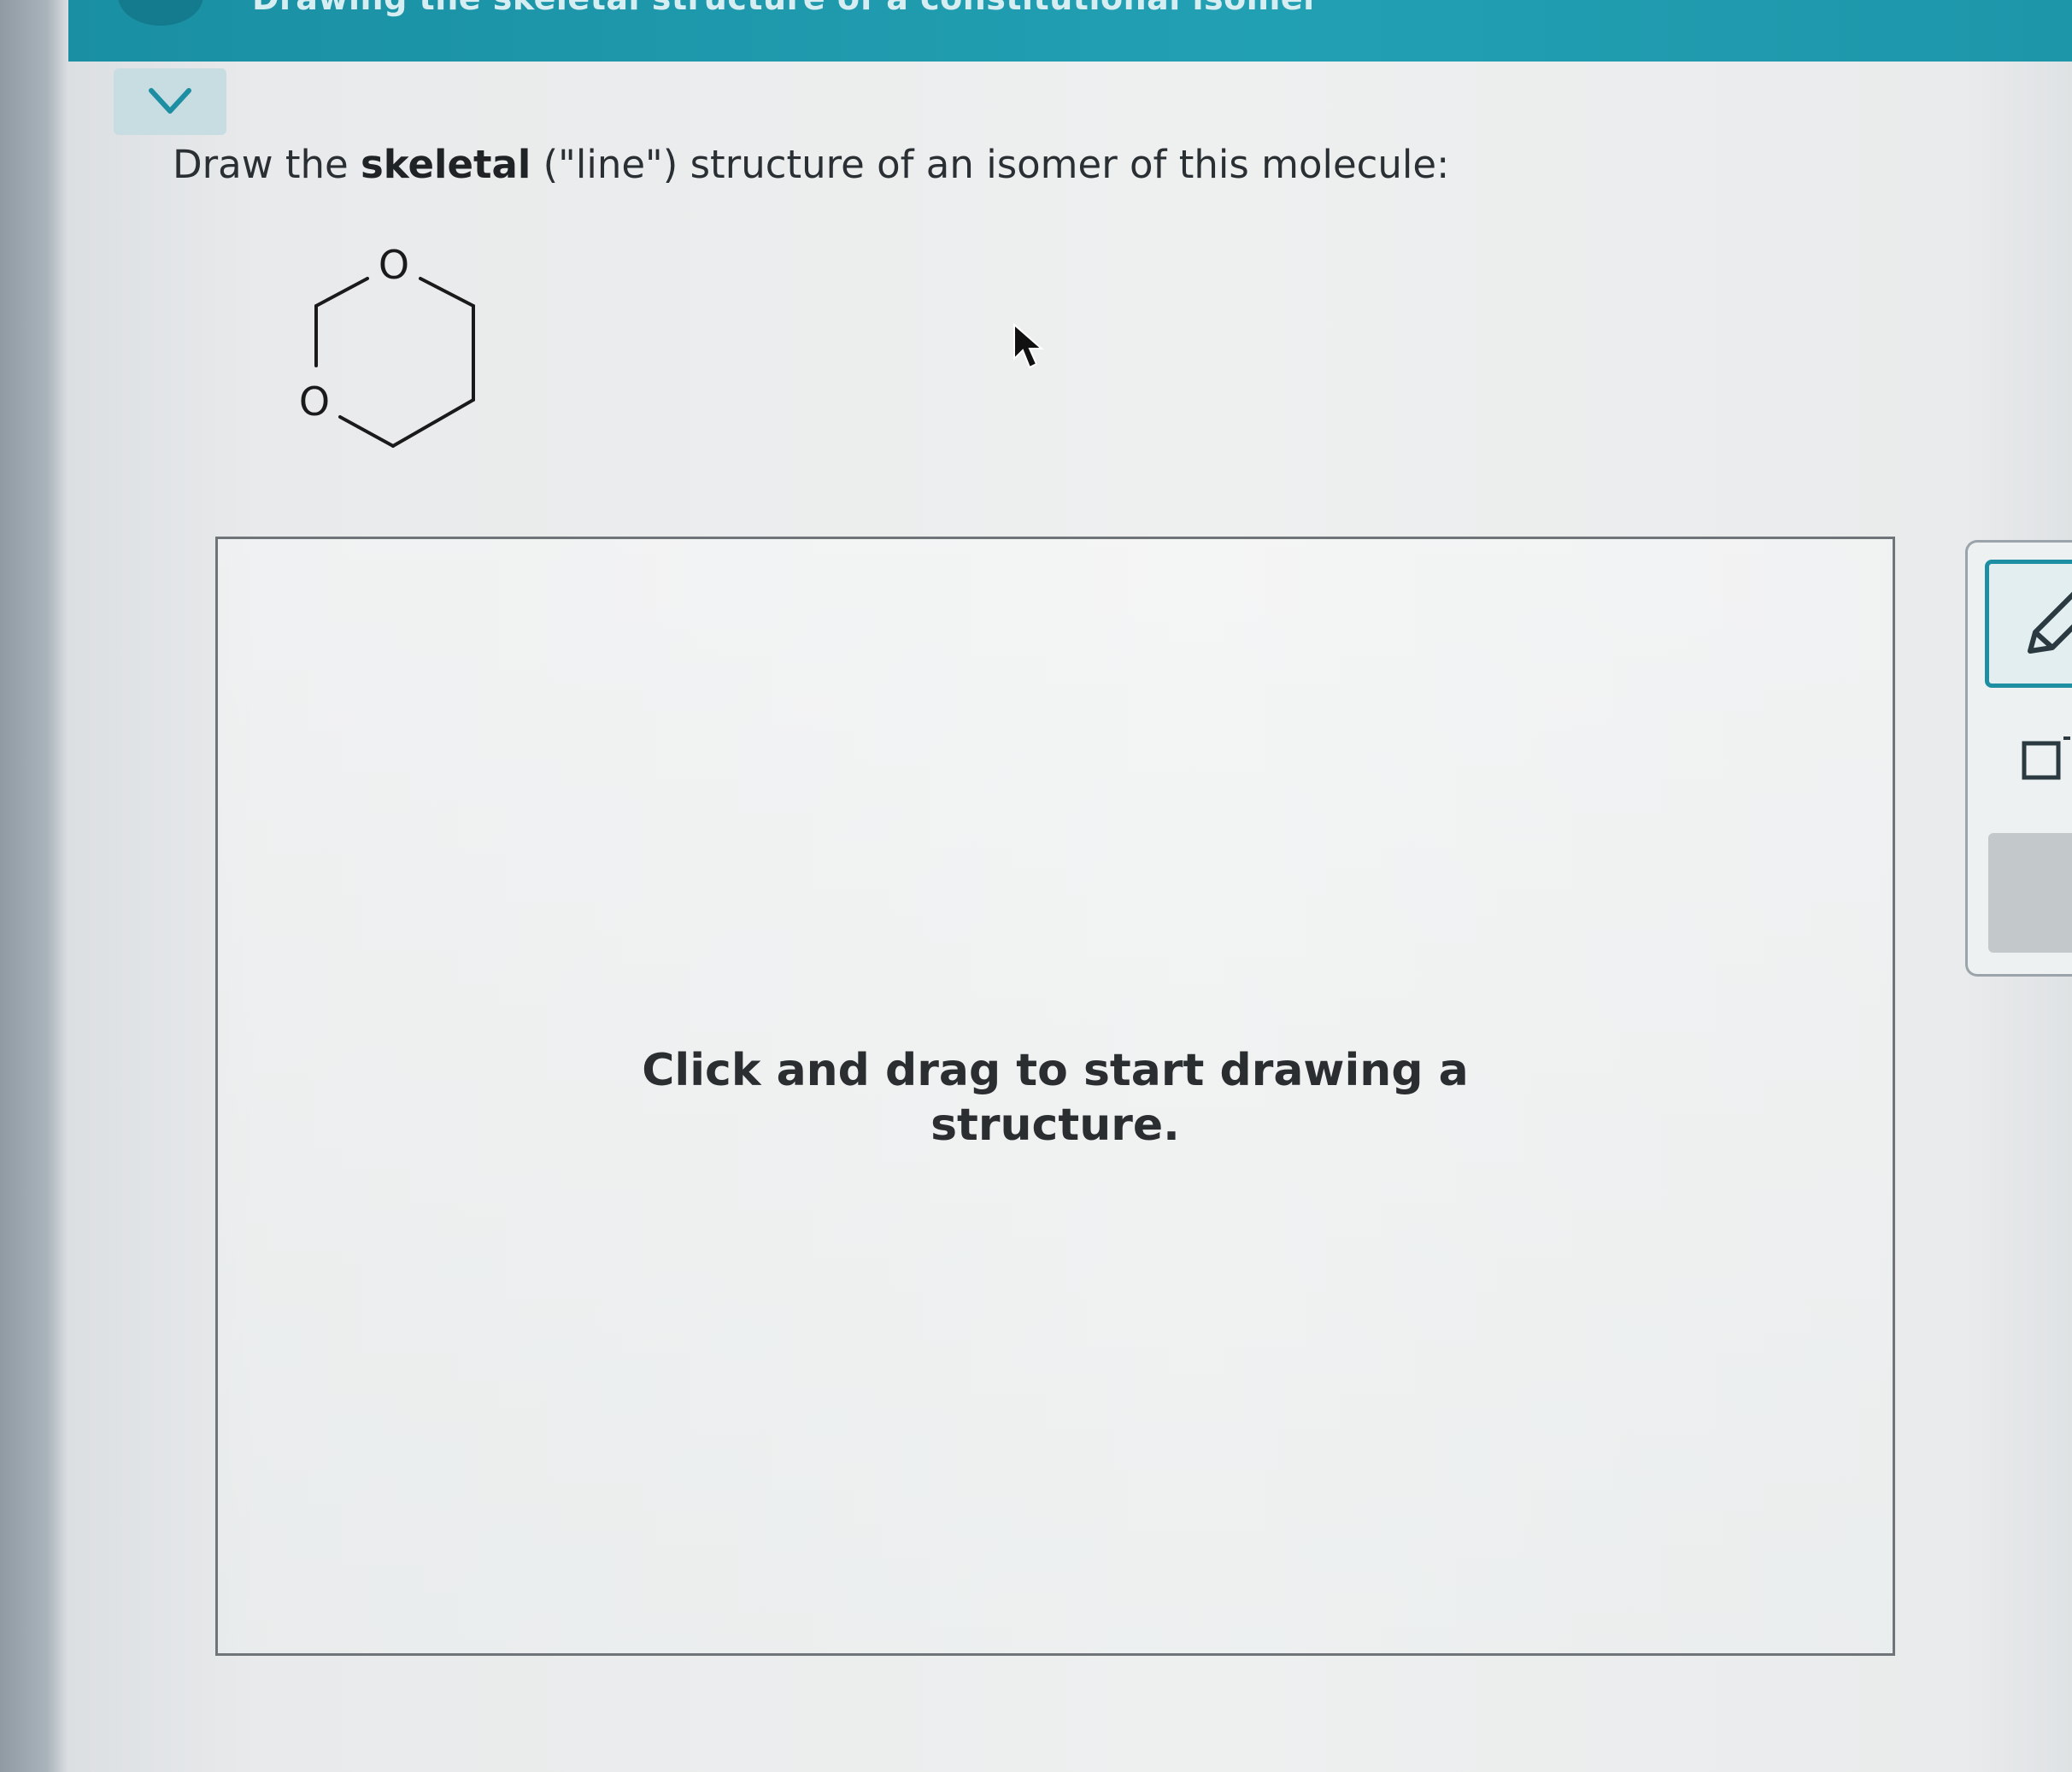 This screenshot has width=2072, height=1772. What do you see at coordinates (1055, 1070) in the screenshot?
I see `canvas-hint-line-1: Click and drag to start drawing a` at bounding box center [1055, 1070].